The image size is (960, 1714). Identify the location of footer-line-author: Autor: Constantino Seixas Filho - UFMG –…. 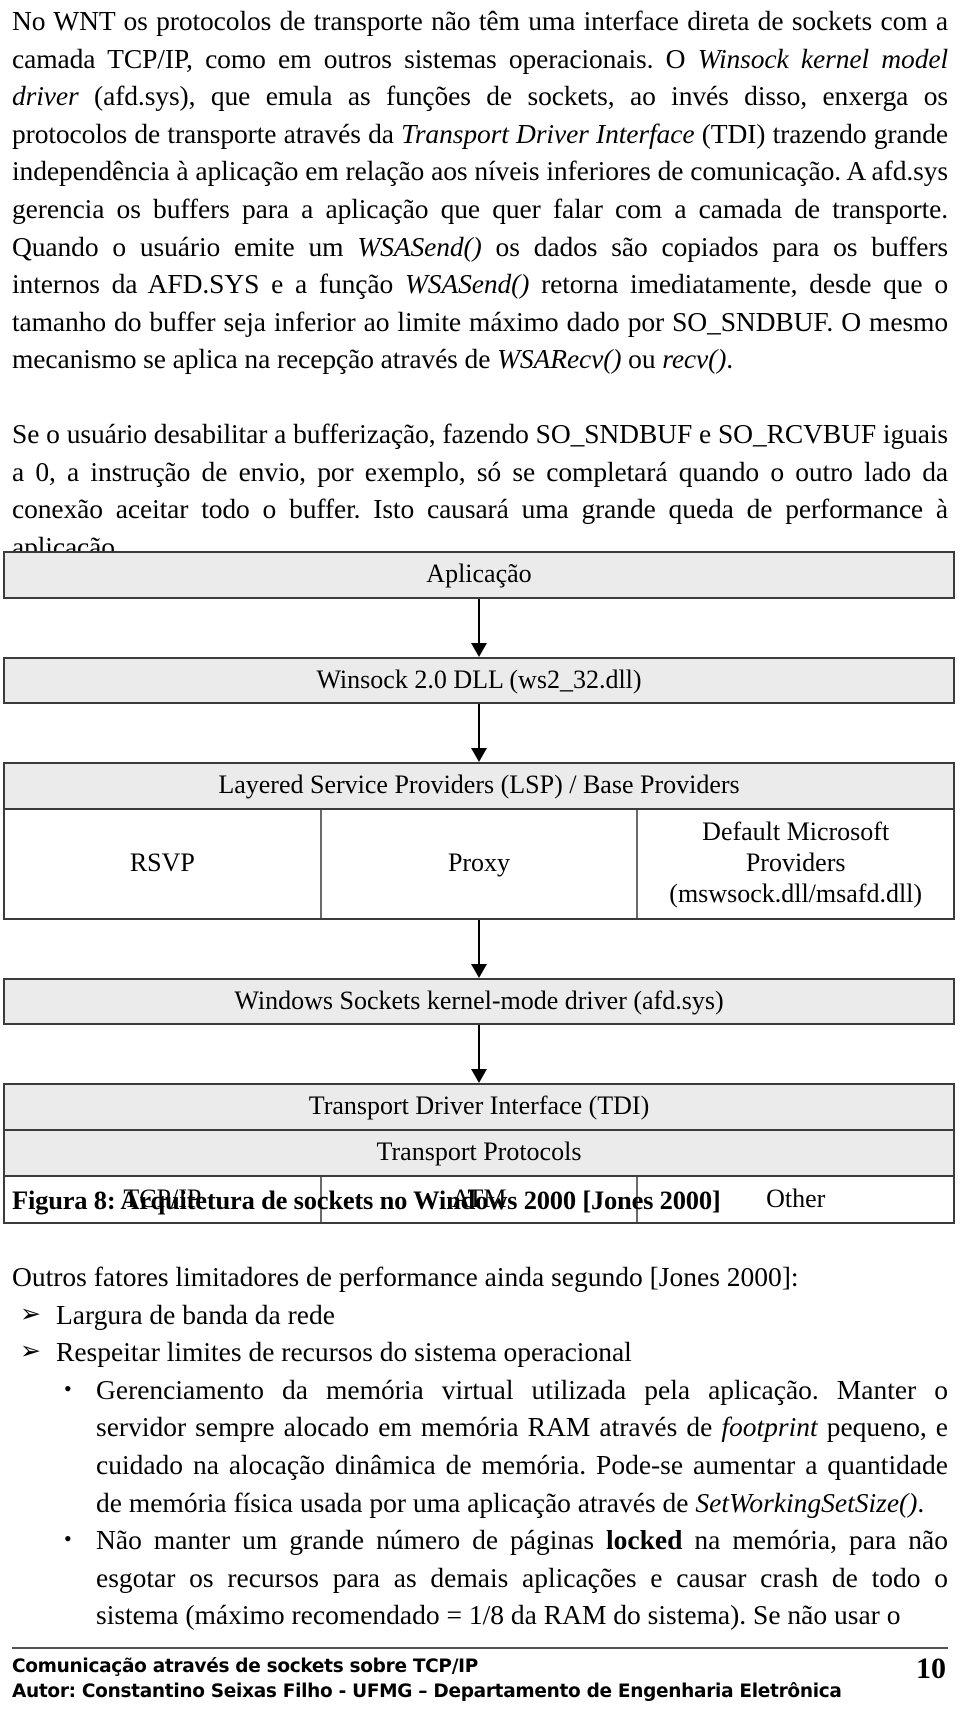
(427, 1691).